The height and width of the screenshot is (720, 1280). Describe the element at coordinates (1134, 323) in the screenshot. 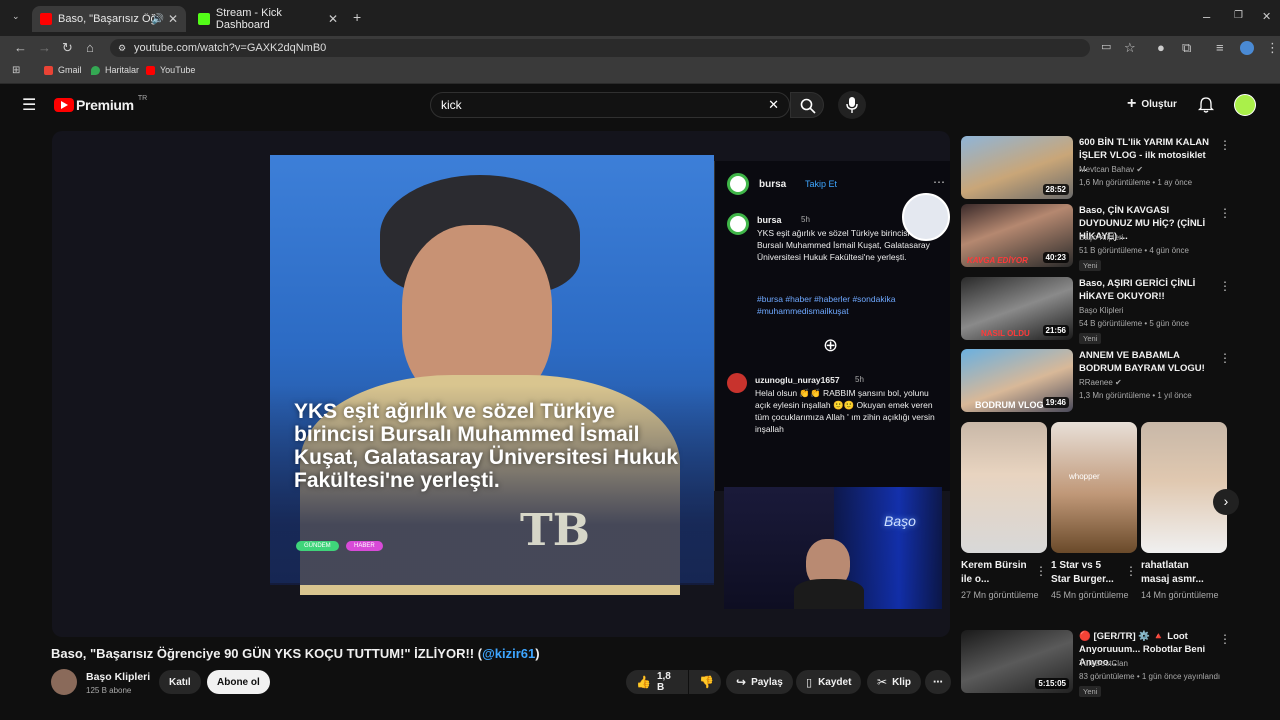

I see `rec-meta: 54 B görüntüleme • 5 gün önce` at that location.